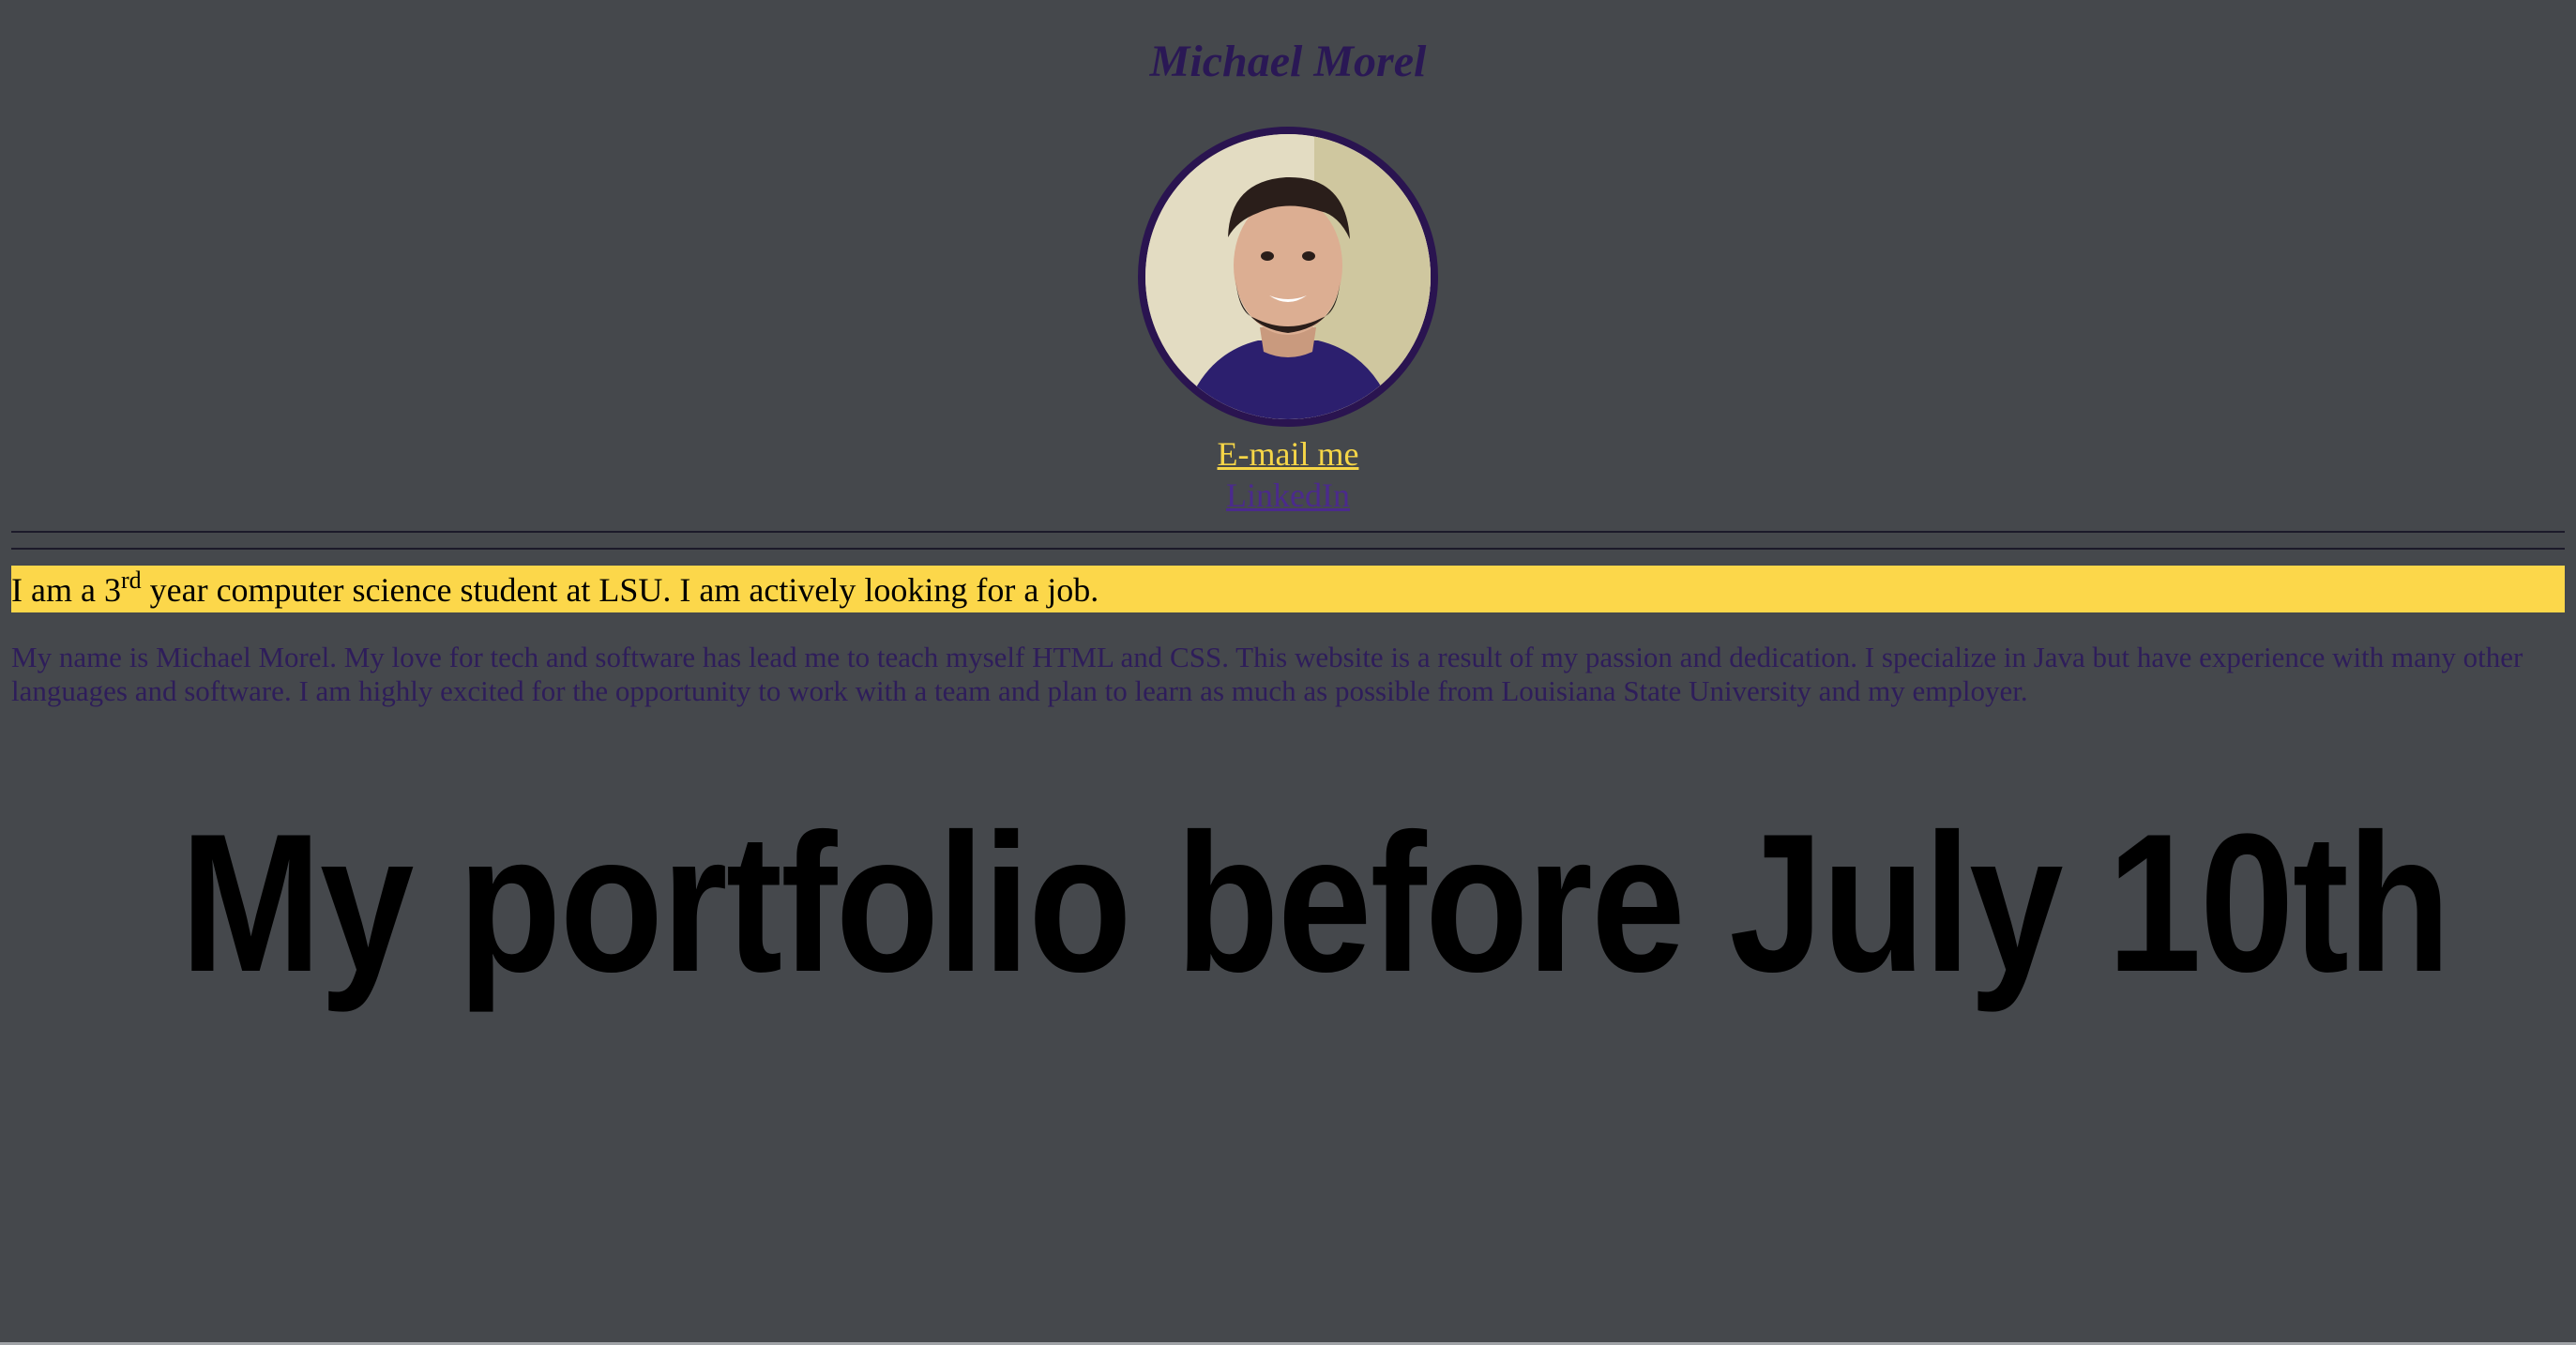 The width and height of the screenshot is (2576, 1345). Describe the element at coordinates (1288, 495) in the screenshot. I see `linkedin-link: LinkedIn` at that location.